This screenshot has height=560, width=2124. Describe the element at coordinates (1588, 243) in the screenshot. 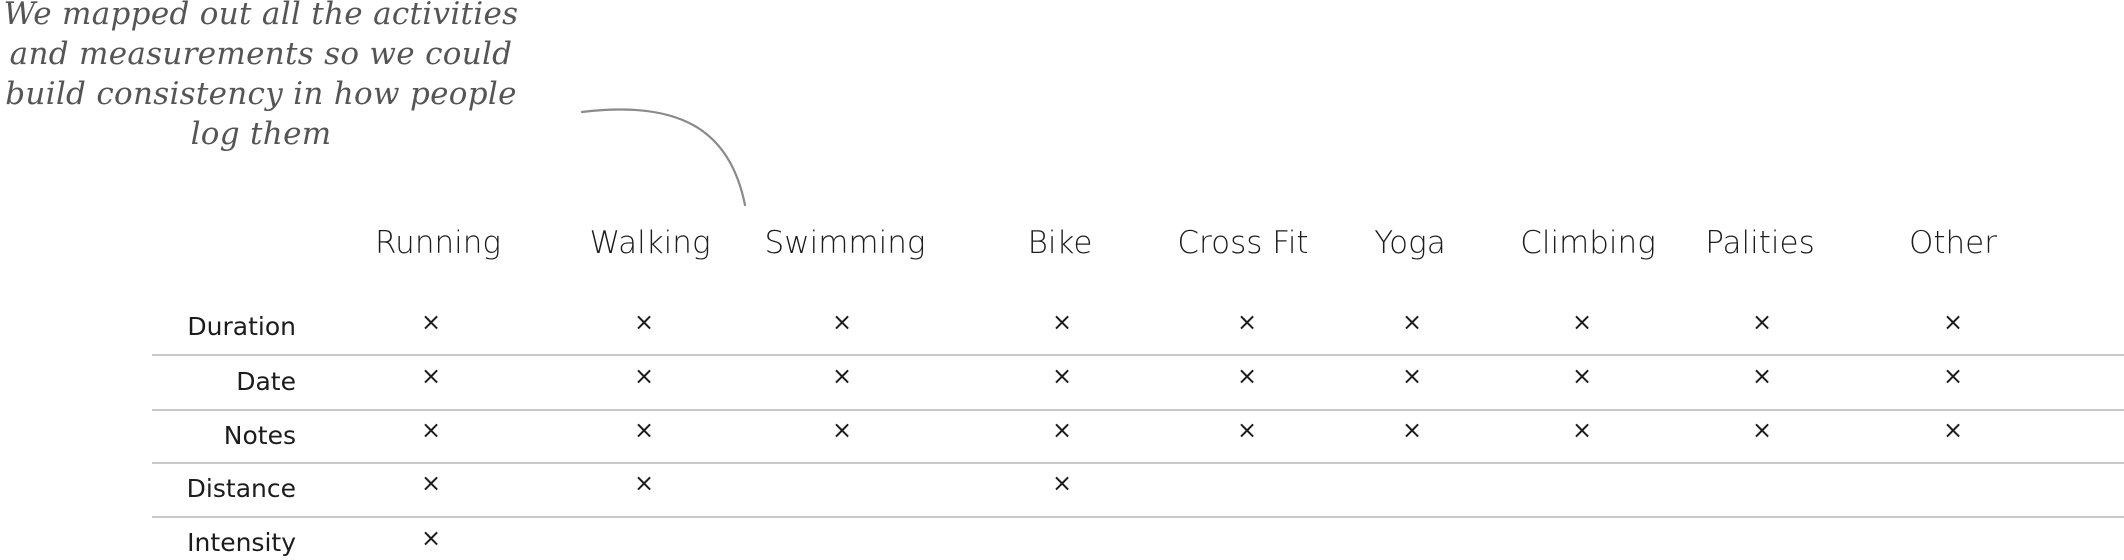

I see `column-header-climbing: Climbing` at that location.